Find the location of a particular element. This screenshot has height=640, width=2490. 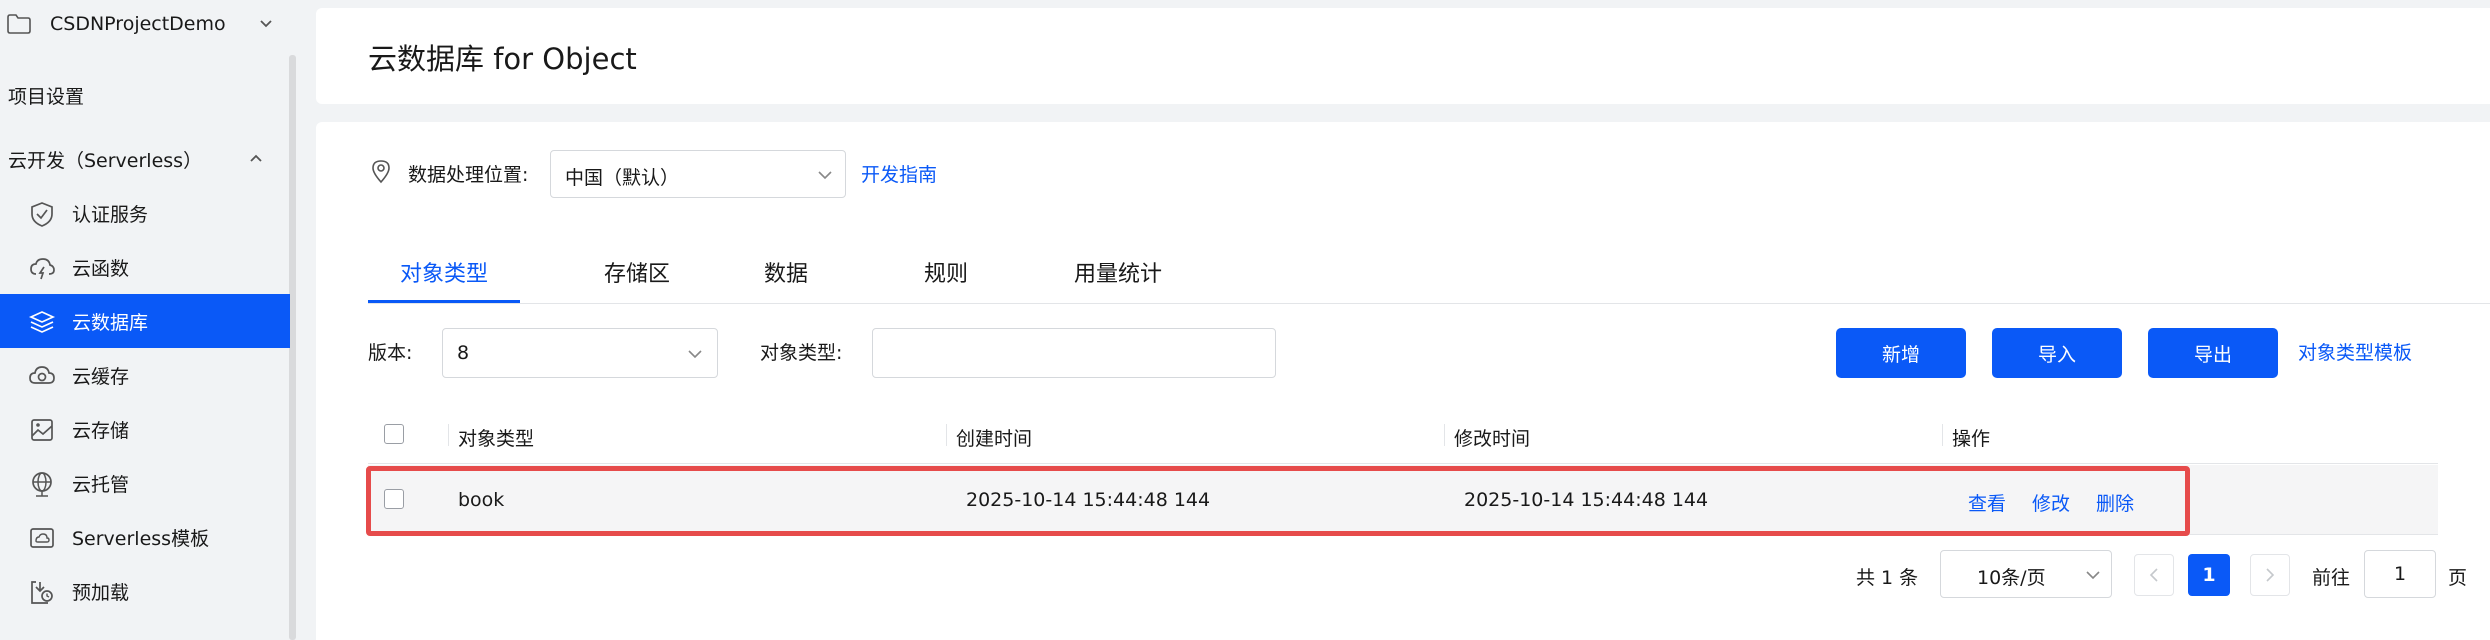

template-icon is located at coordinates (42, 538).